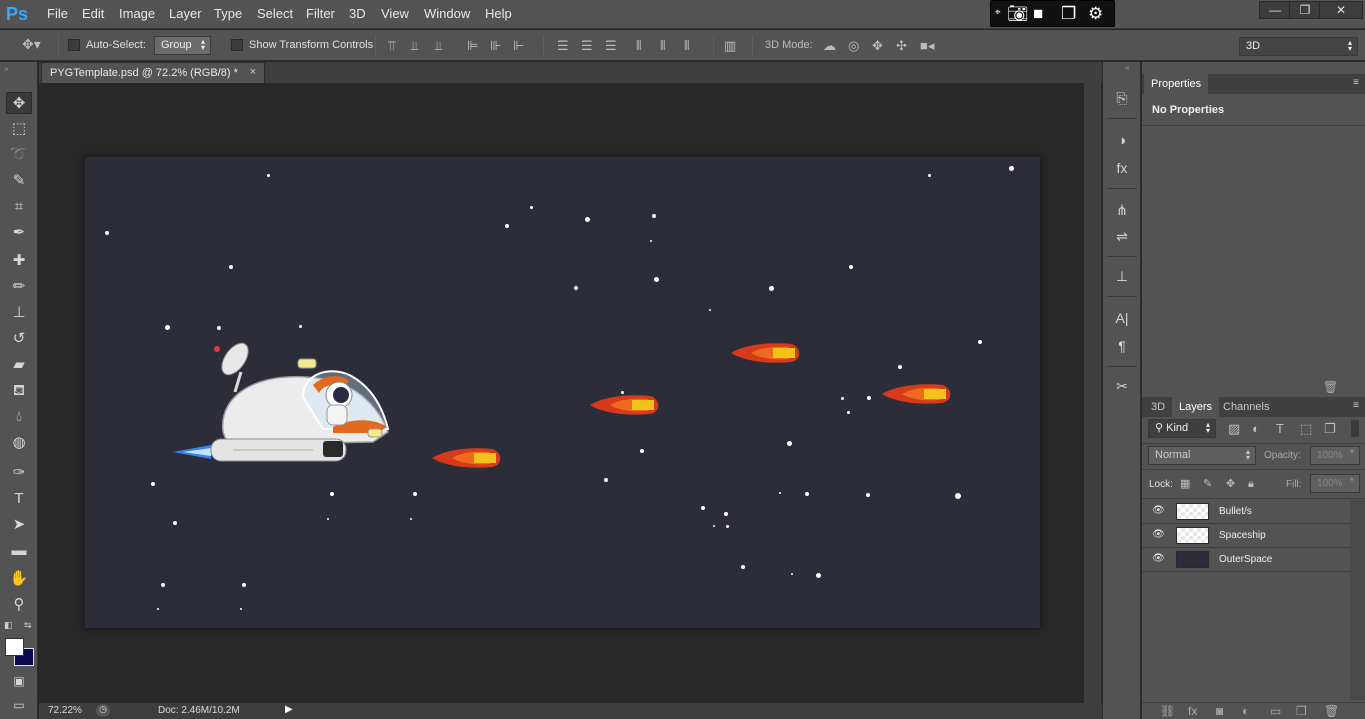  What do you see at coordinates (19, 287) in the screenshot?
I see `brush-icon: ✏` at bounding box center [19, 287].